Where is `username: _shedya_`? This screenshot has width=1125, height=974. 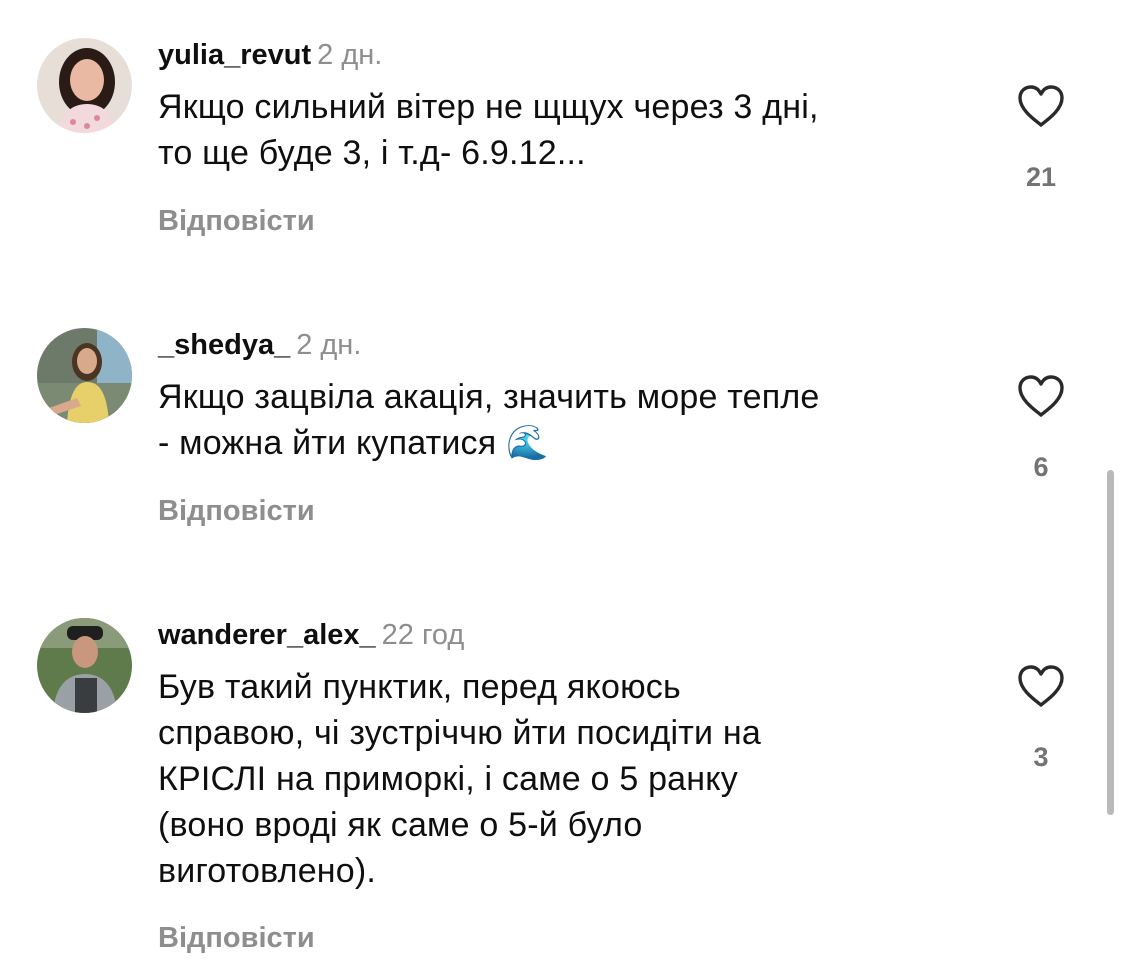 username: _shedya_ is located at coordinates (224, 345).